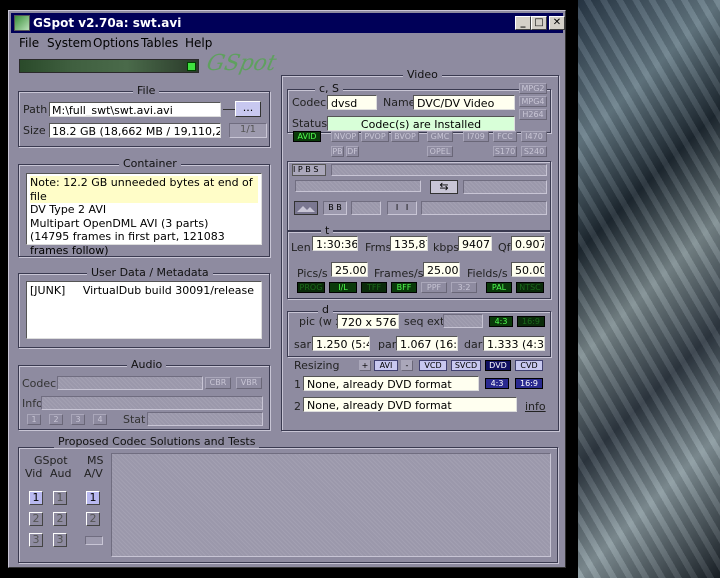 This screenshot has height=578, width=720. What do you see at coordinates (135, 109) in the screenshot?
I see `path-field: M:\full_swt\swt.avi.avi` at bounding box center [135, 109].